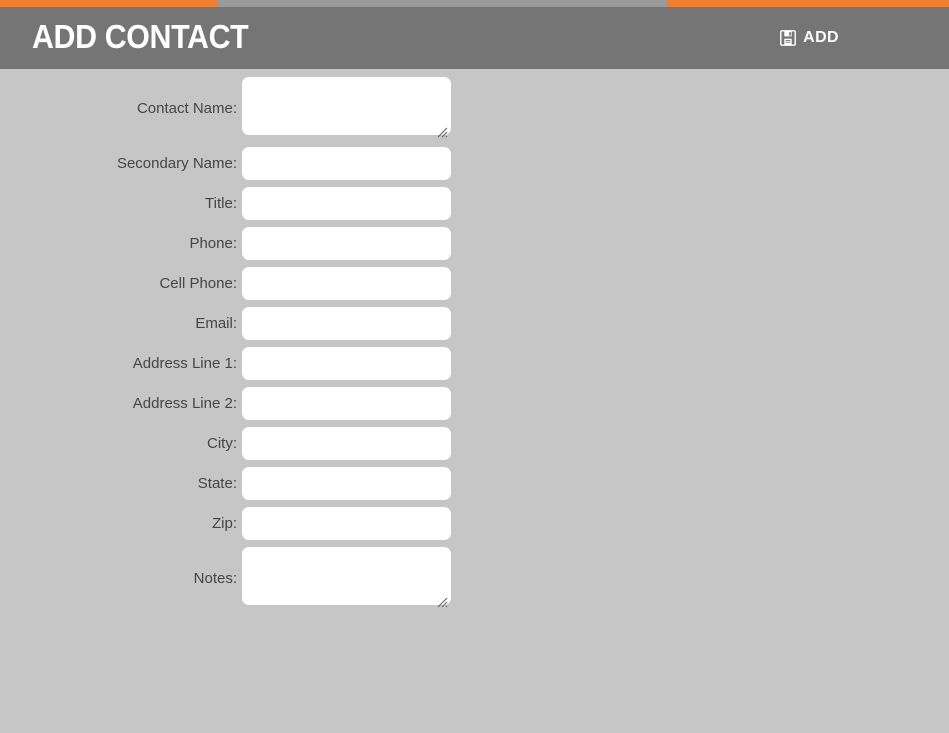 This screenshot has width=949, height=733. I want to click on field-input-state, so click(346, 483).